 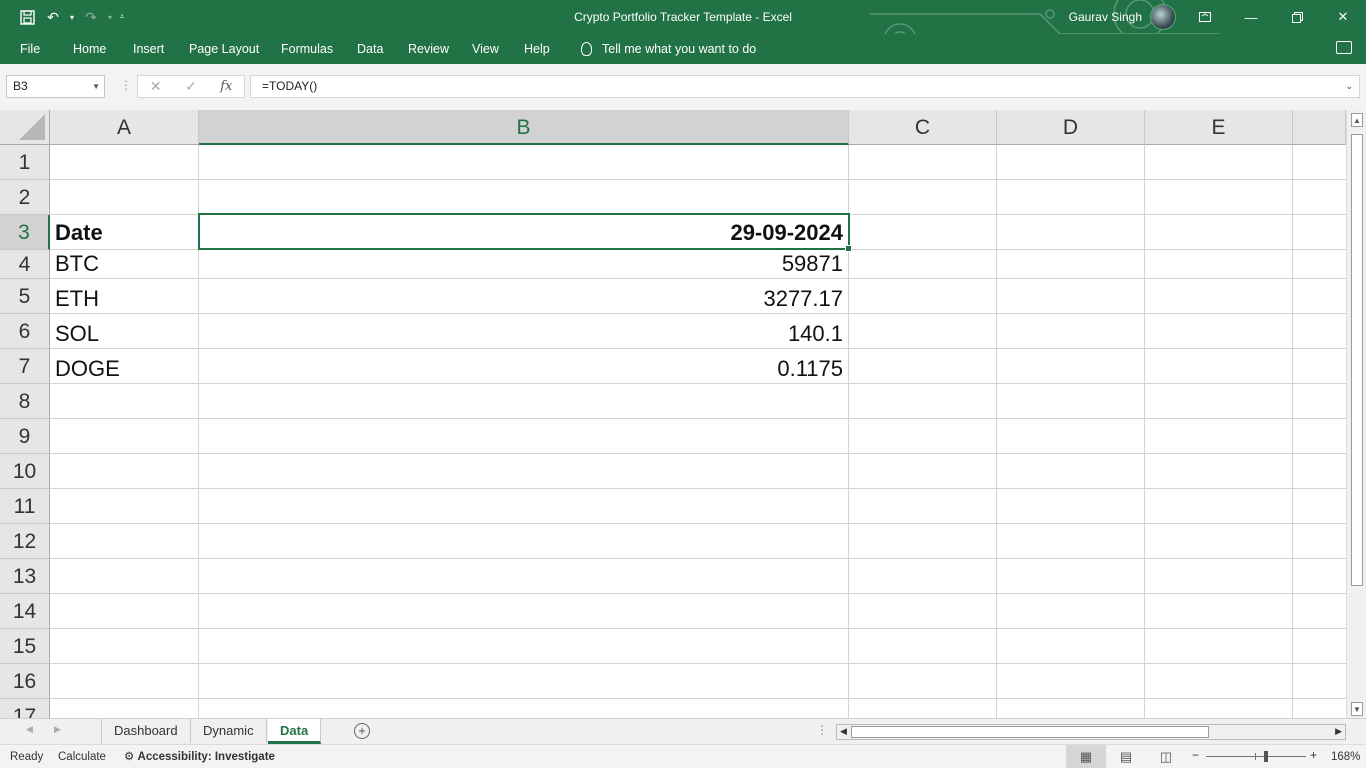 I want to click on zoom-slider: − +, so click(x=1255, y=756).